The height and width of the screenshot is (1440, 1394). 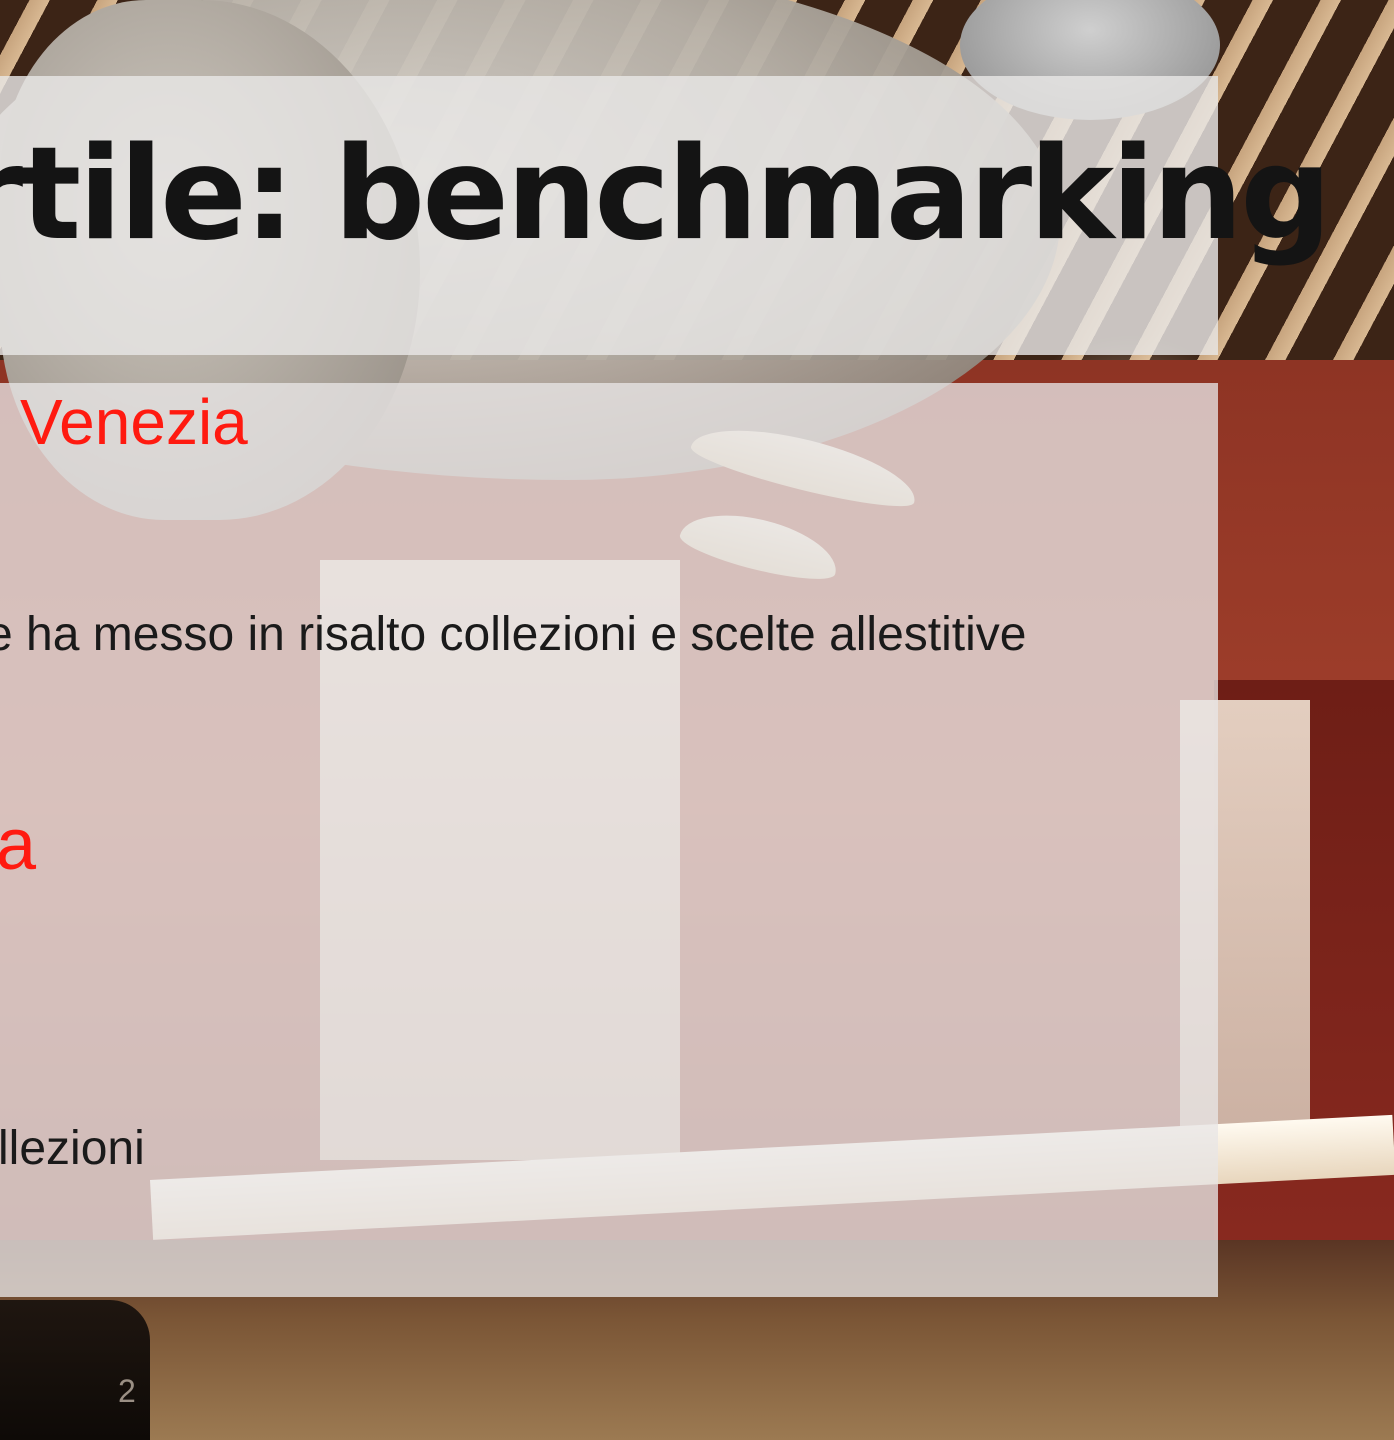 What do you see at coordinates (666, 194) in the screenshot?
I see `slide-title: rtile: benchmarking` at bounding box center [666, 194].